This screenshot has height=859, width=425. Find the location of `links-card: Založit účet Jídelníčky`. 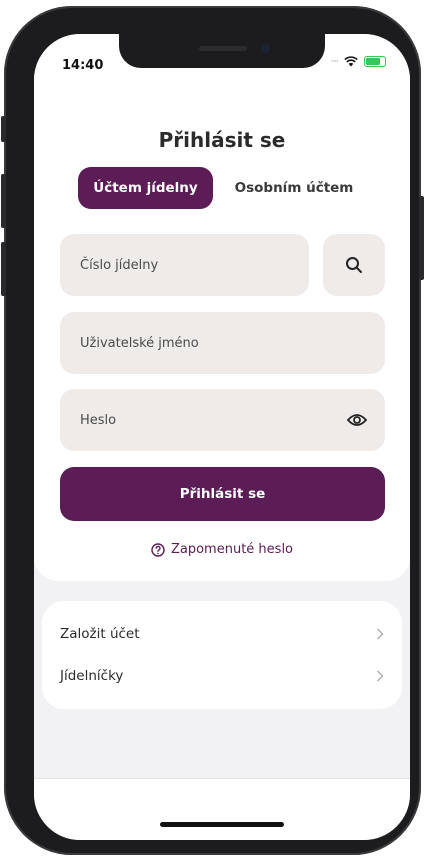

links-card: Založit účet Jídelníčky is located at coordinates (222, 655).